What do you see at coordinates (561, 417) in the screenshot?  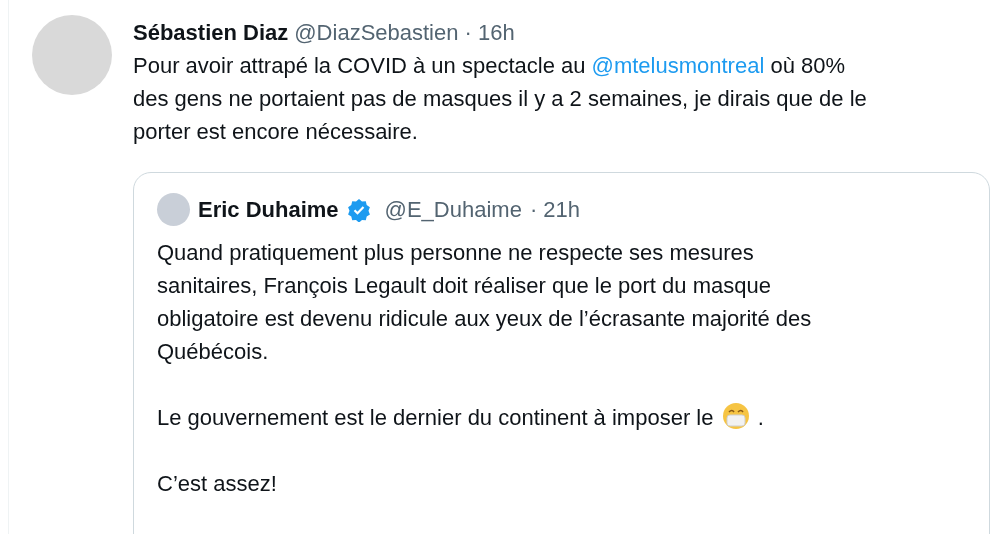 I see `quote-paragraph: Le gouvernement est le dernier du continent à imposer le .` at bounding box center [561, 417].